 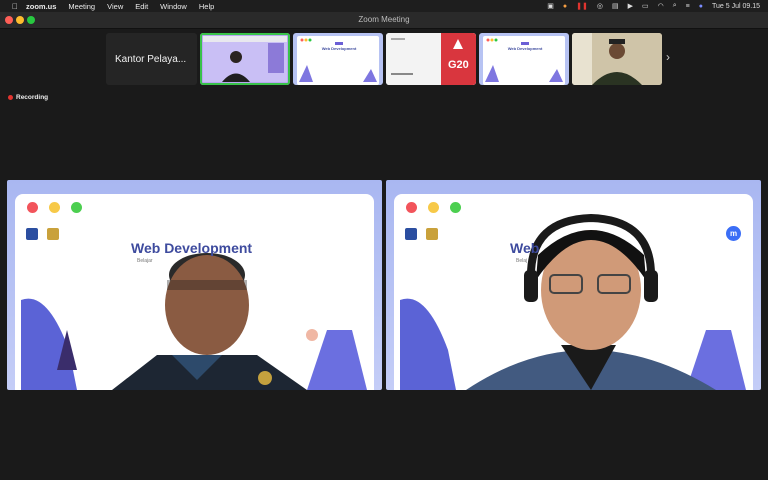 I want to click on siri-icon: ●, so click(x=701, y=6).